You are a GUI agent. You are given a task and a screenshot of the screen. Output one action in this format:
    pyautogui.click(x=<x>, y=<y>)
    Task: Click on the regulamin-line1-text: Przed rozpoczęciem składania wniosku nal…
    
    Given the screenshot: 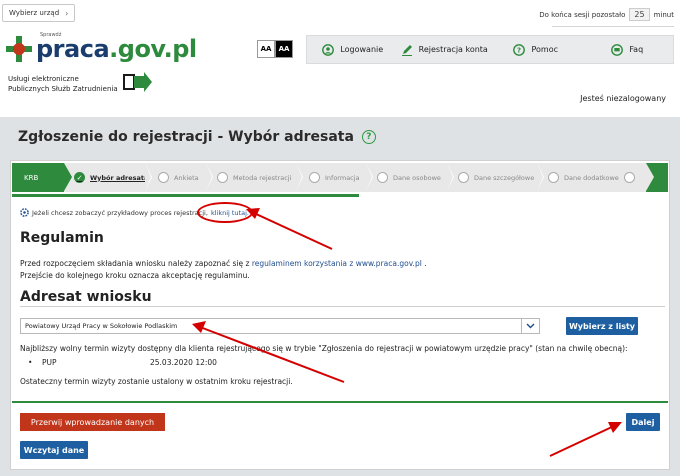 What is the action you would take?
    pyautogui.click(x=135, y=263)
    